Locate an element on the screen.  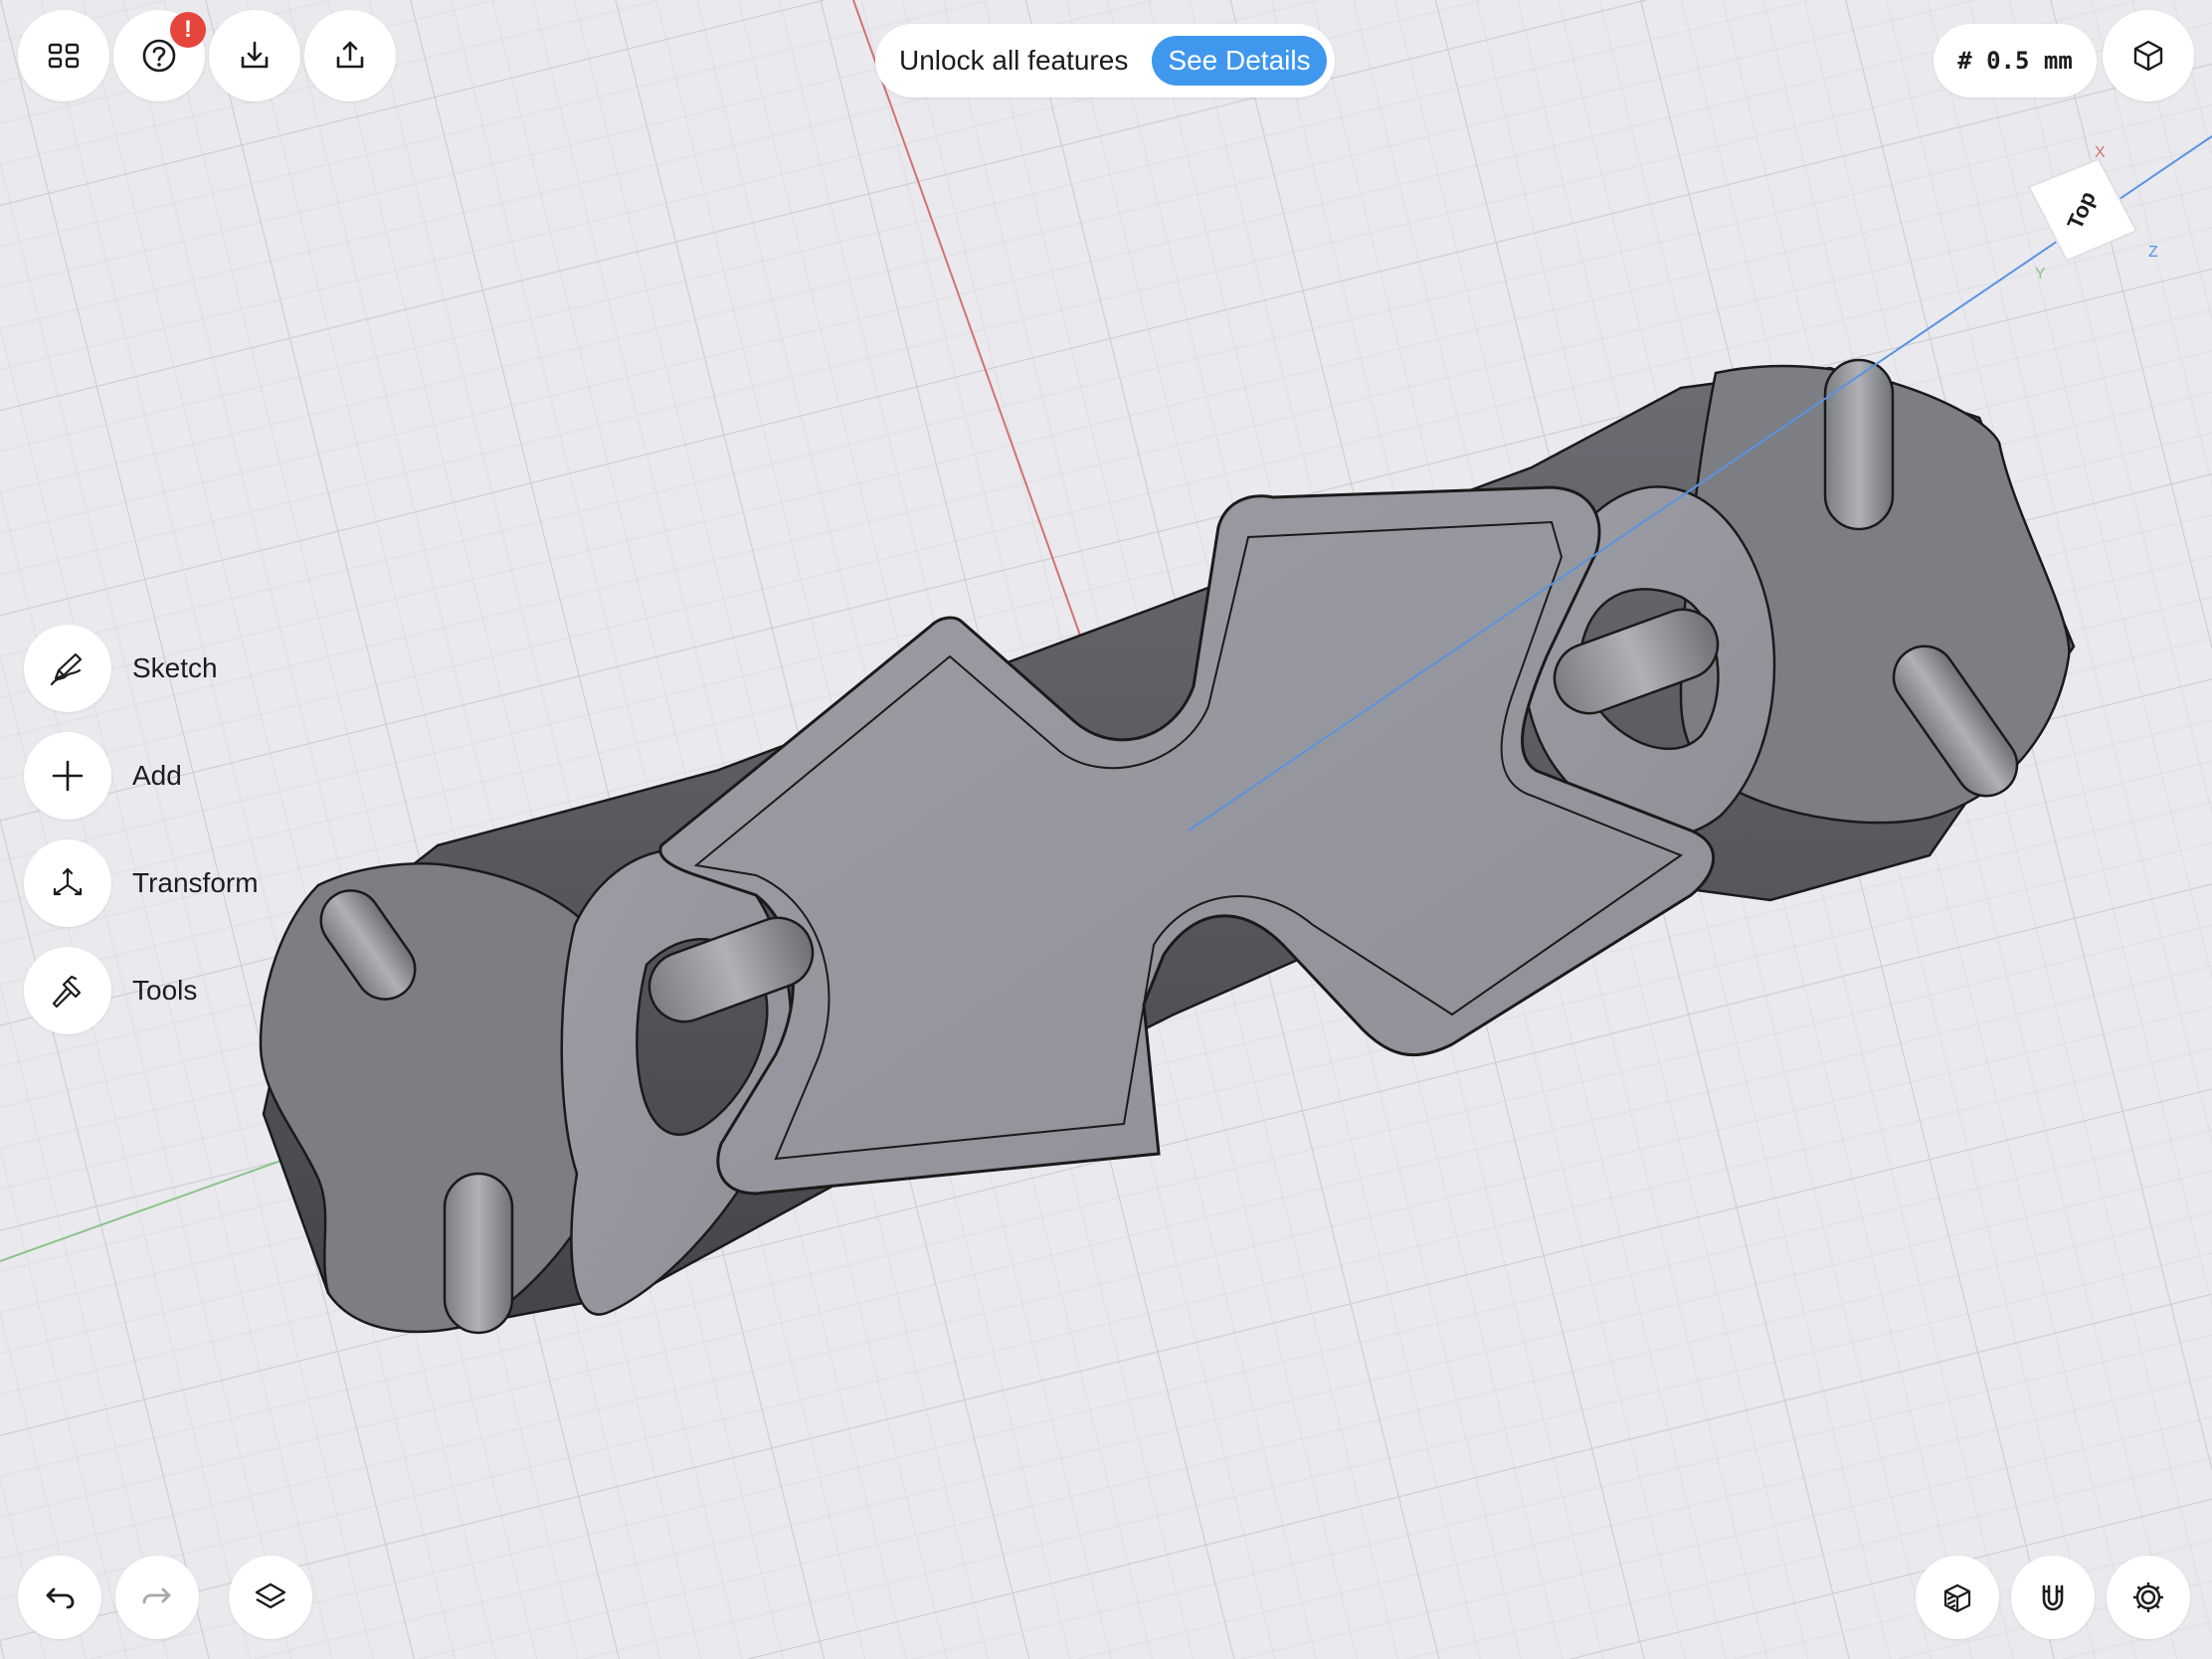
import-button is located at coordinates (254, 55).